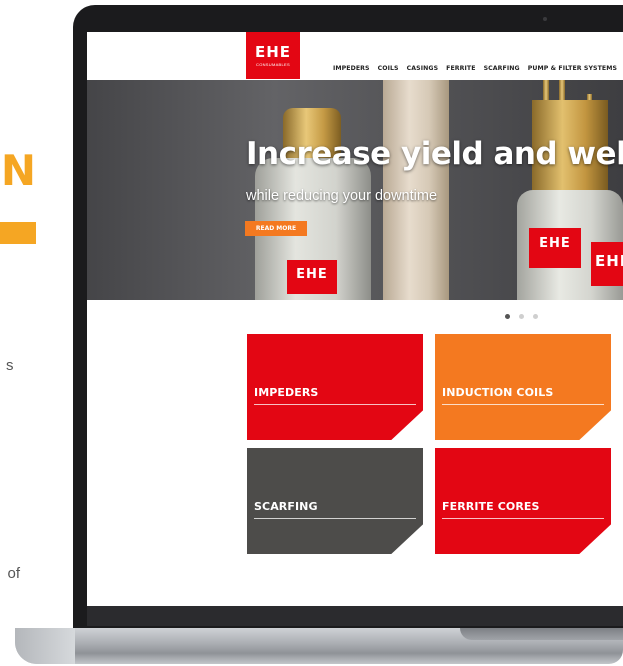 The width and height of the screenshot is (623, 666). What do you see at coordinates (502, 68) in the screenshot?
I see `nav-item-scarfing: SCARFING` at bounding box center [502, 68].